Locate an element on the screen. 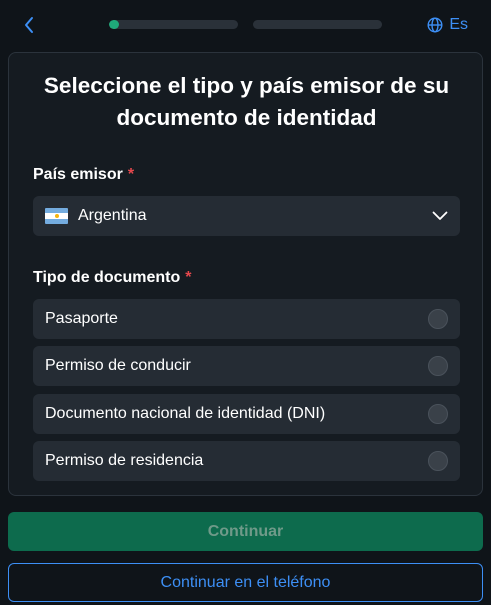 The width and height of the screenshot is (491, 605). doc-option-label: Permiso de conducir is located at coordinates (118, 365).